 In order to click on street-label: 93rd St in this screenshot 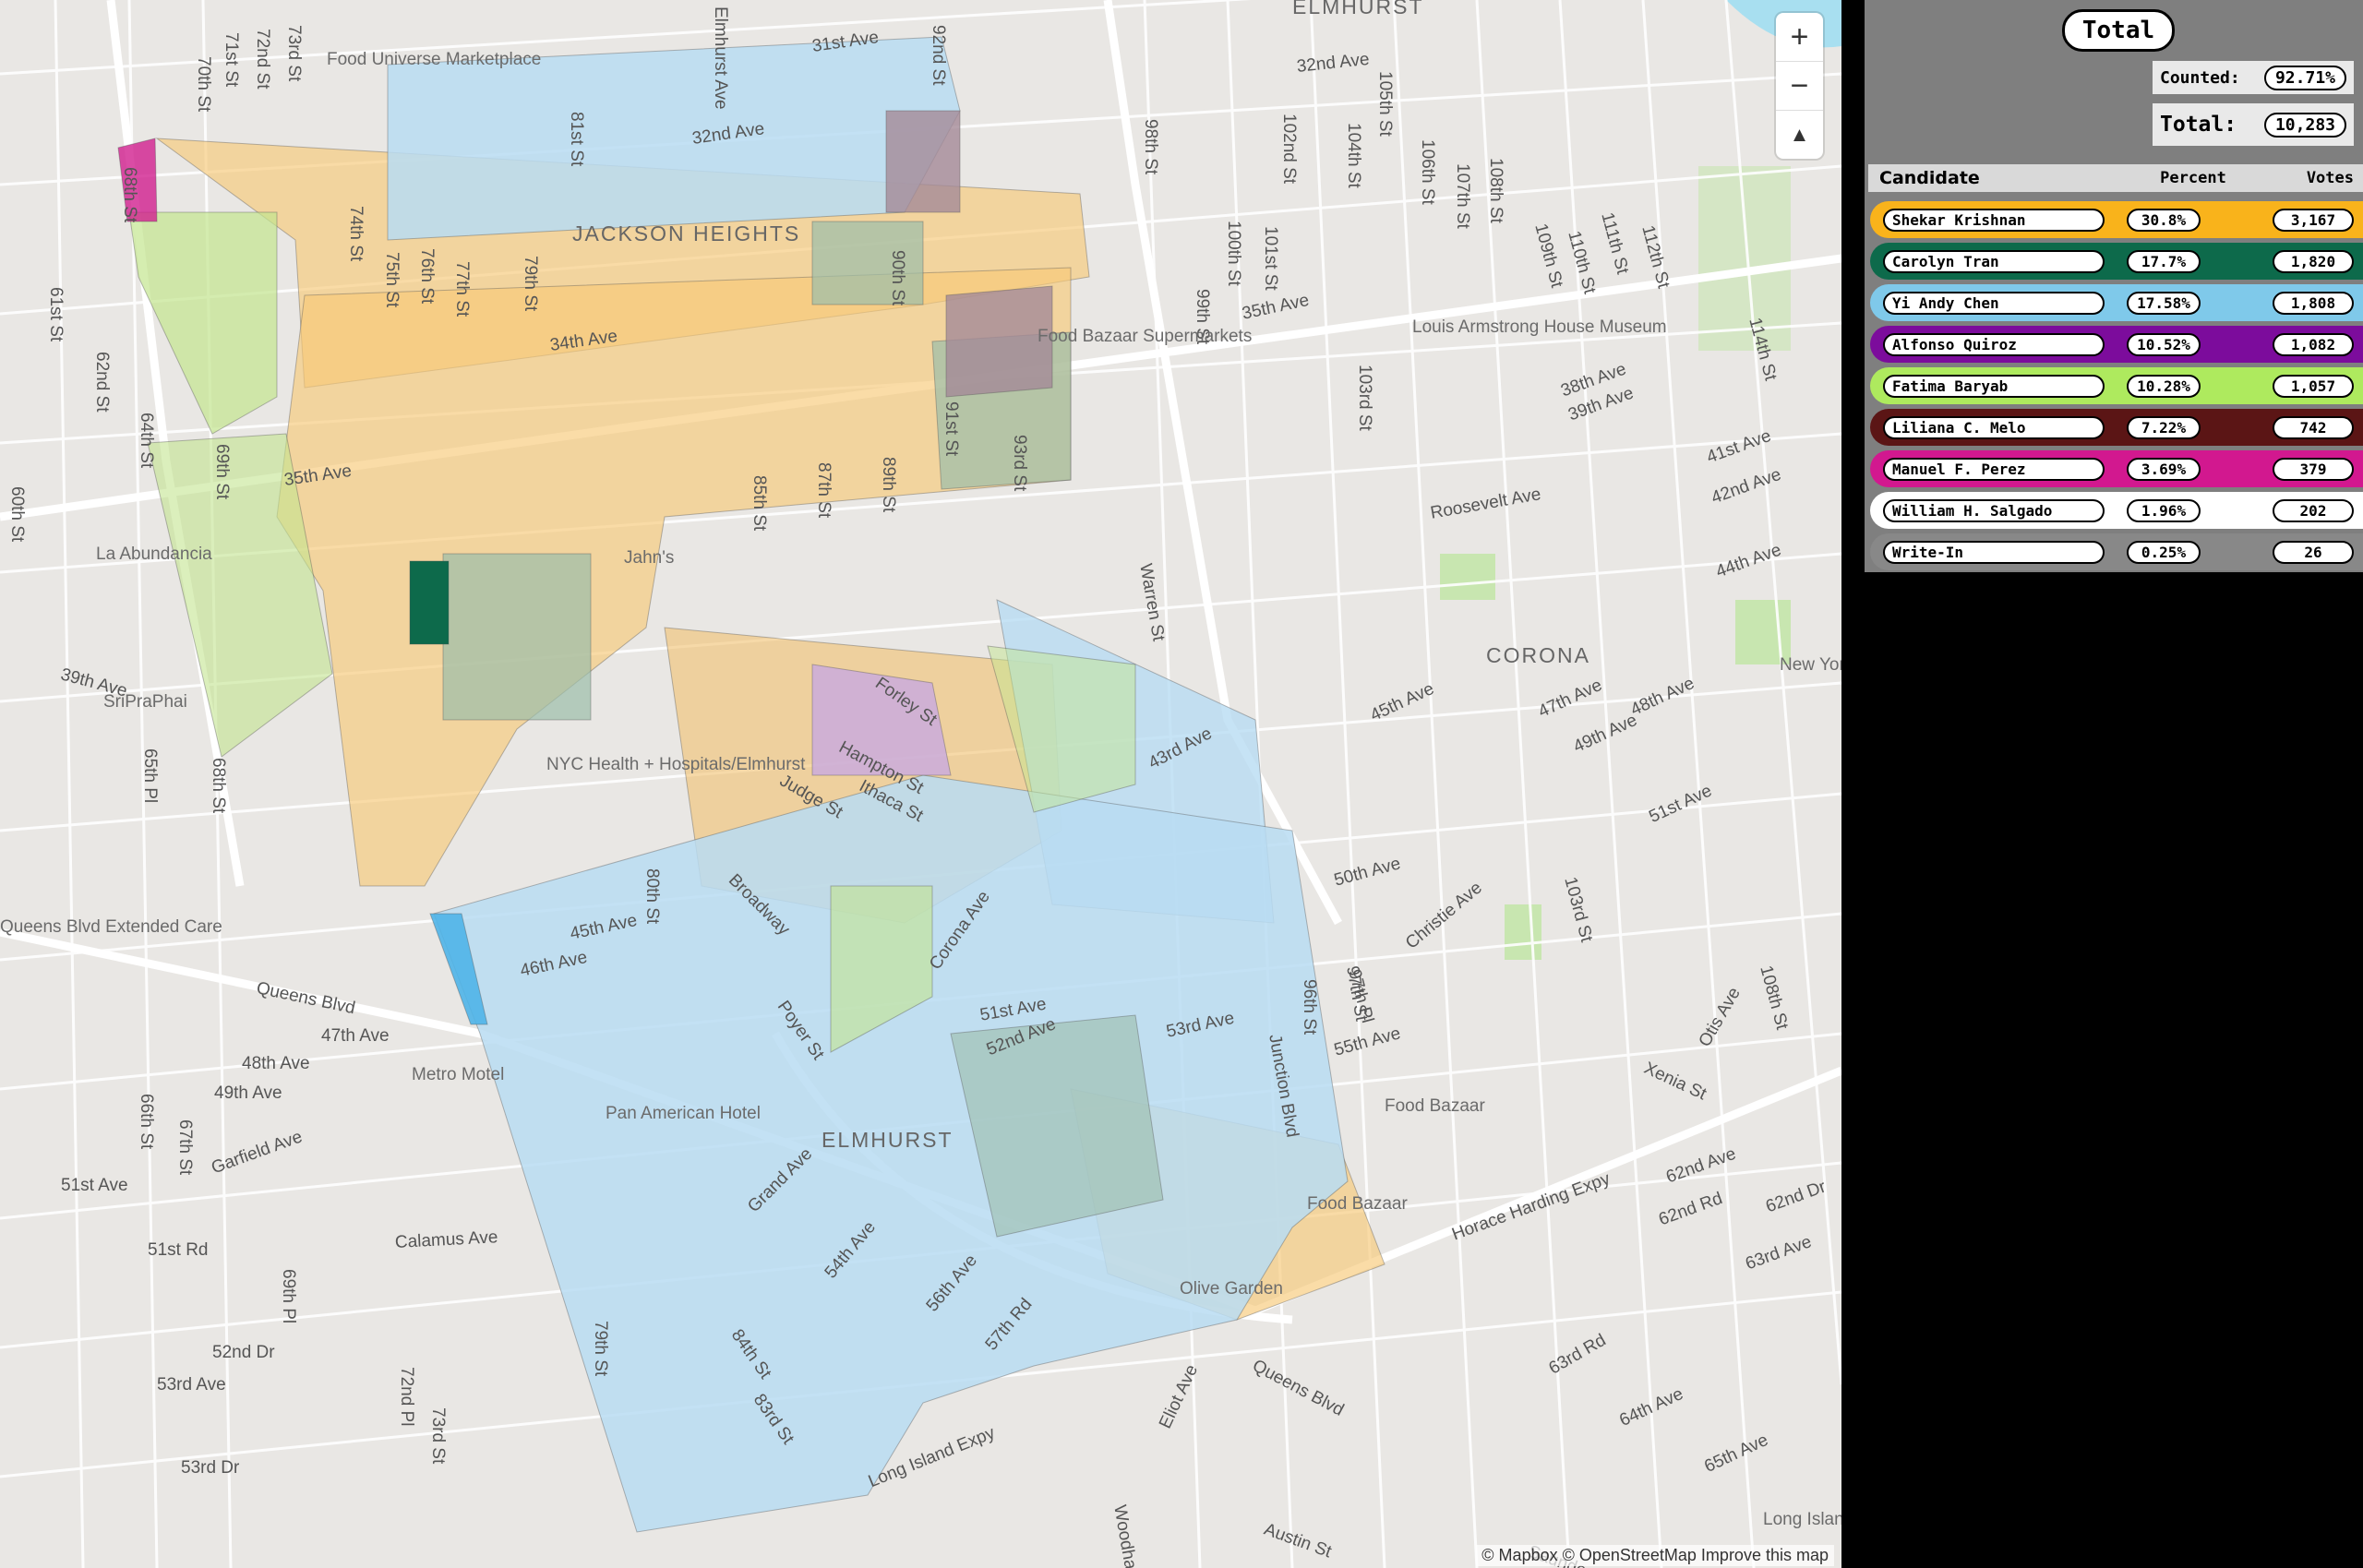, I will do `click(1020, 464)`.